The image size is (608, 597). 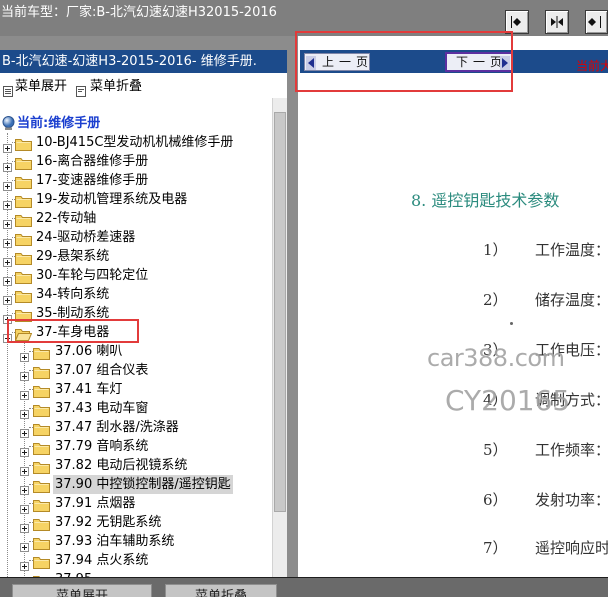 What do you see at coordinates (135, 504) in the screenshot?
I see `tree-subitem: 37.91 点烟器` at bounding box center [135, 504].